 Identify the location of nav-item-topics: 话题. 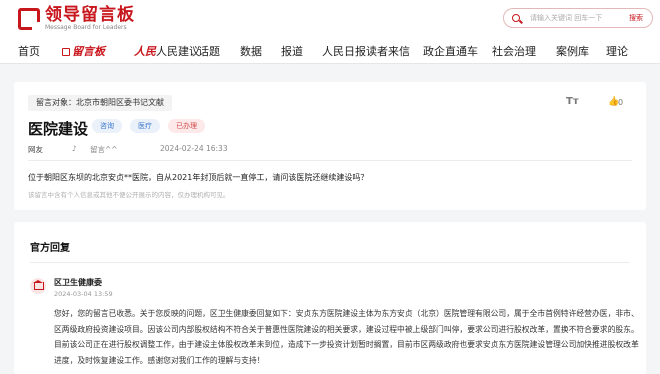
(209, 51).